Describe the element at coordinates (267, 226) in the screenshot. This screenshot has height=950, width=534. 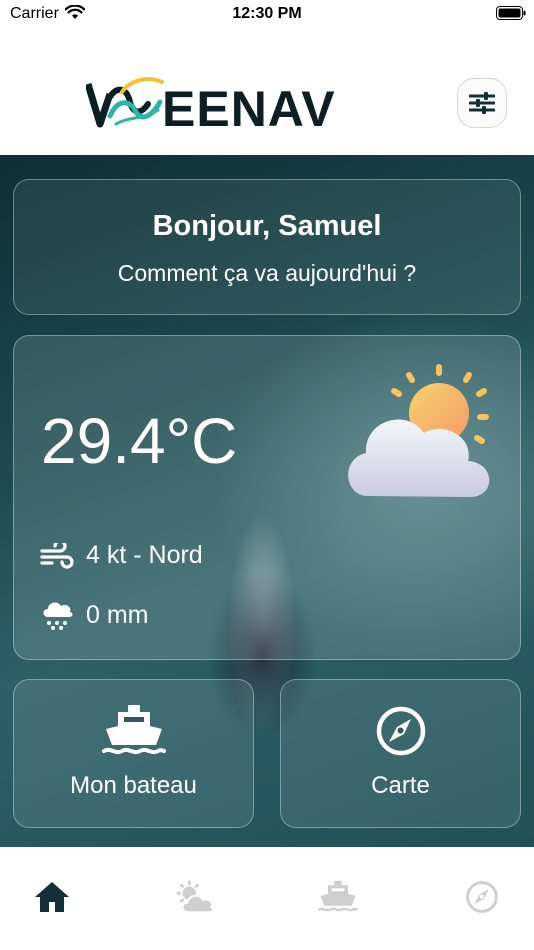
I see `greeting-title: Bonjour, Samuel` at that location.